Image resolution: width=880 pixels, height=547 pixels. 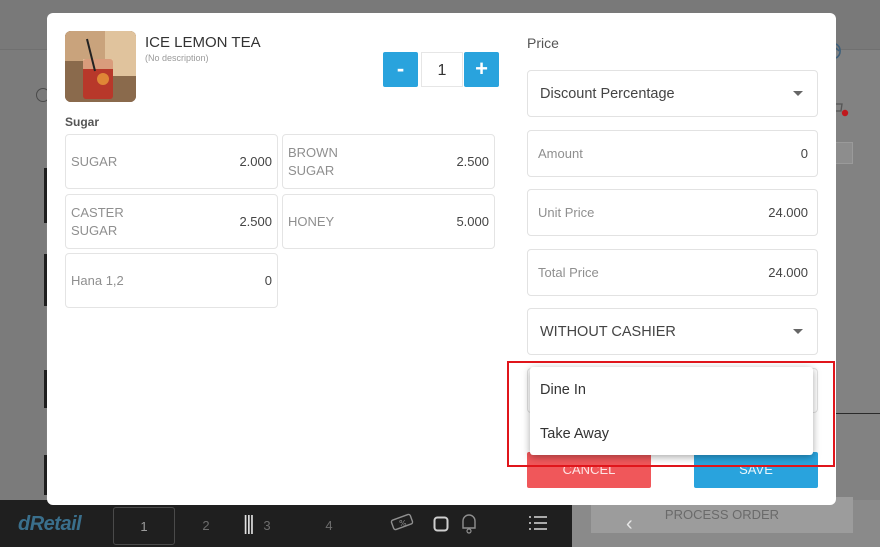 I want to click on option-brown-sugar: BROWN SUGAR 2.500, so click(x=388, y=161).